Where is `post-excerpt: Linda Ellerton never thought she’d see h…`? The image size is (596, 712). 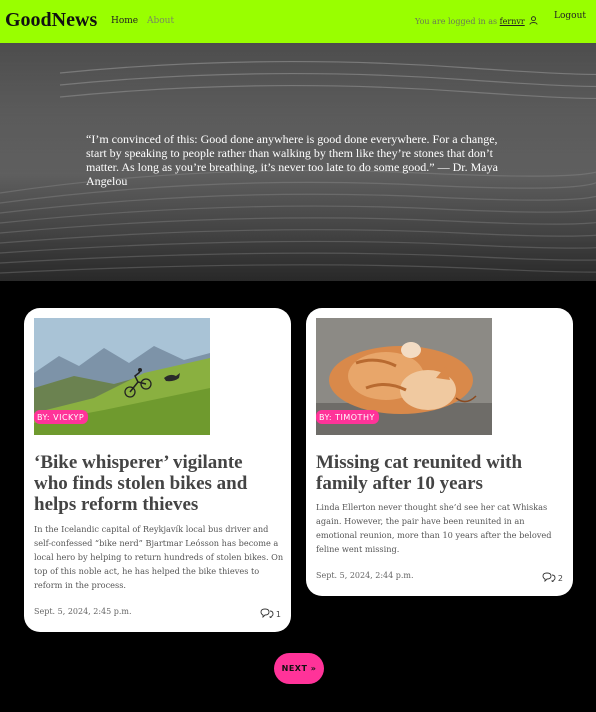
post-excerpt: Linda Ellerton never thought she’d see h… is located at coordinates (434, 528).